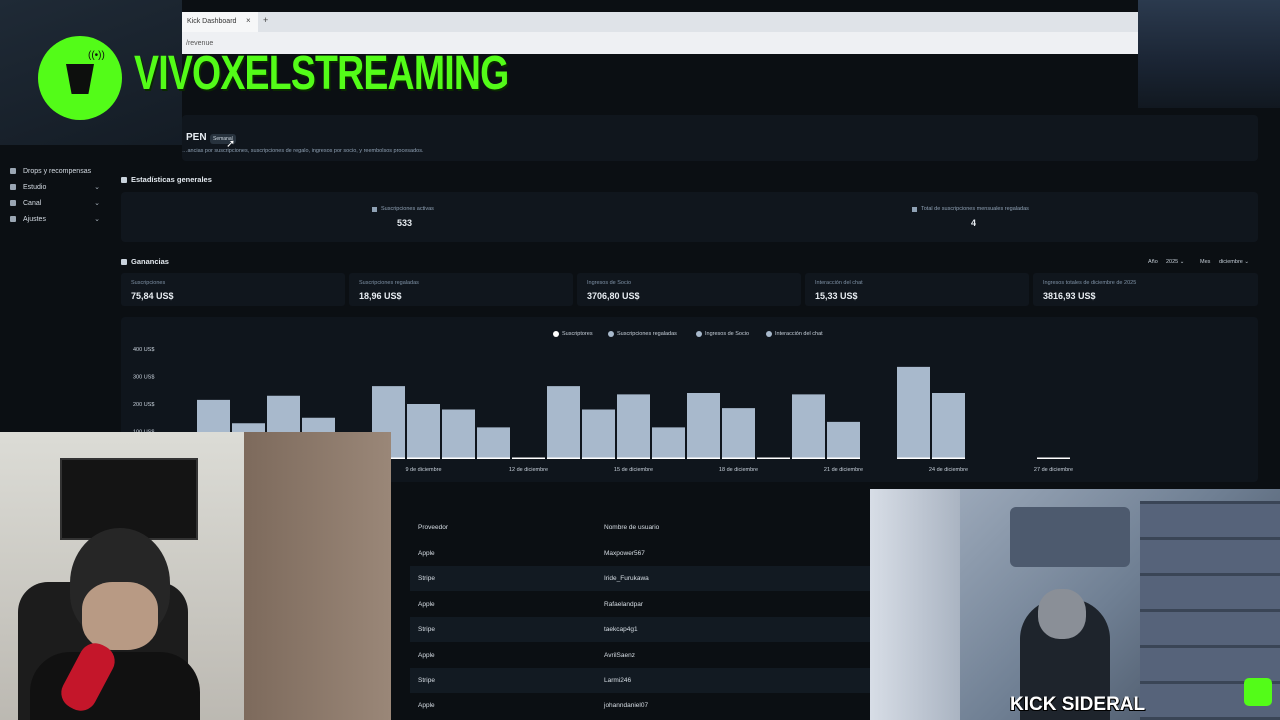  What do you see at coordinates (423, 470) in the screenshot?
I see `x-tick-label: 9 de diciembre` at bounding box center [423, 470].